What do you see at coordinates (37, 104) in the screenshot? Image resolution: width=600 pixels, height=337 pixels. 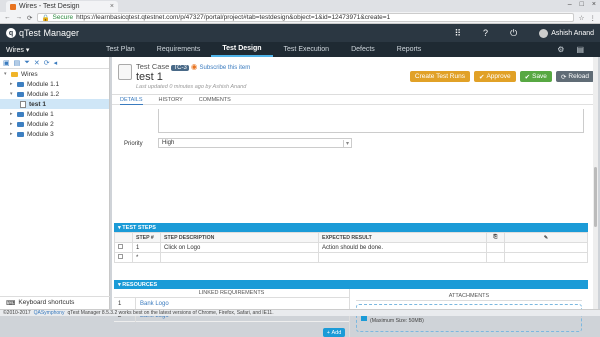 I see `tree-item-label: test 1` at bounding box center [37, 104].